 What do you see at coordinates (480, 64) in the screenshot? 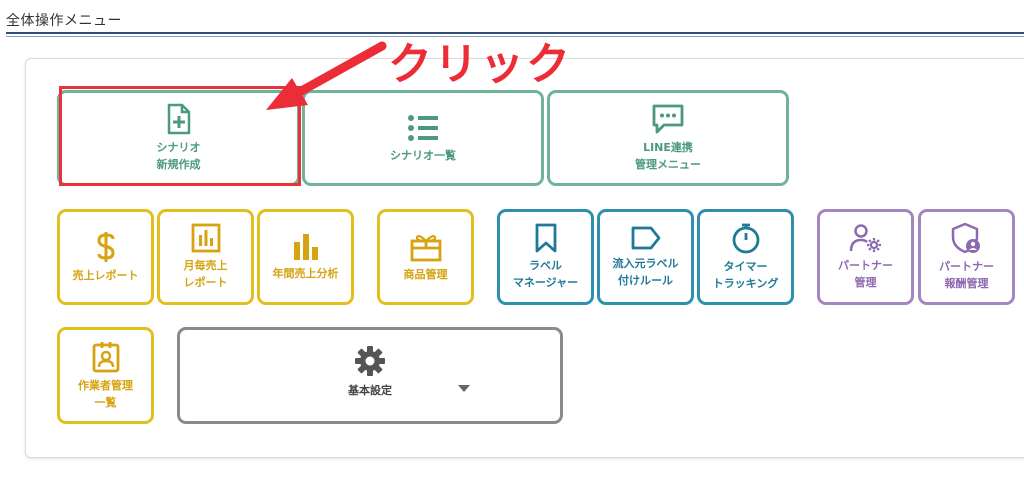
I see `click-annotation-text: クリック` at bounding box center [480, 64].